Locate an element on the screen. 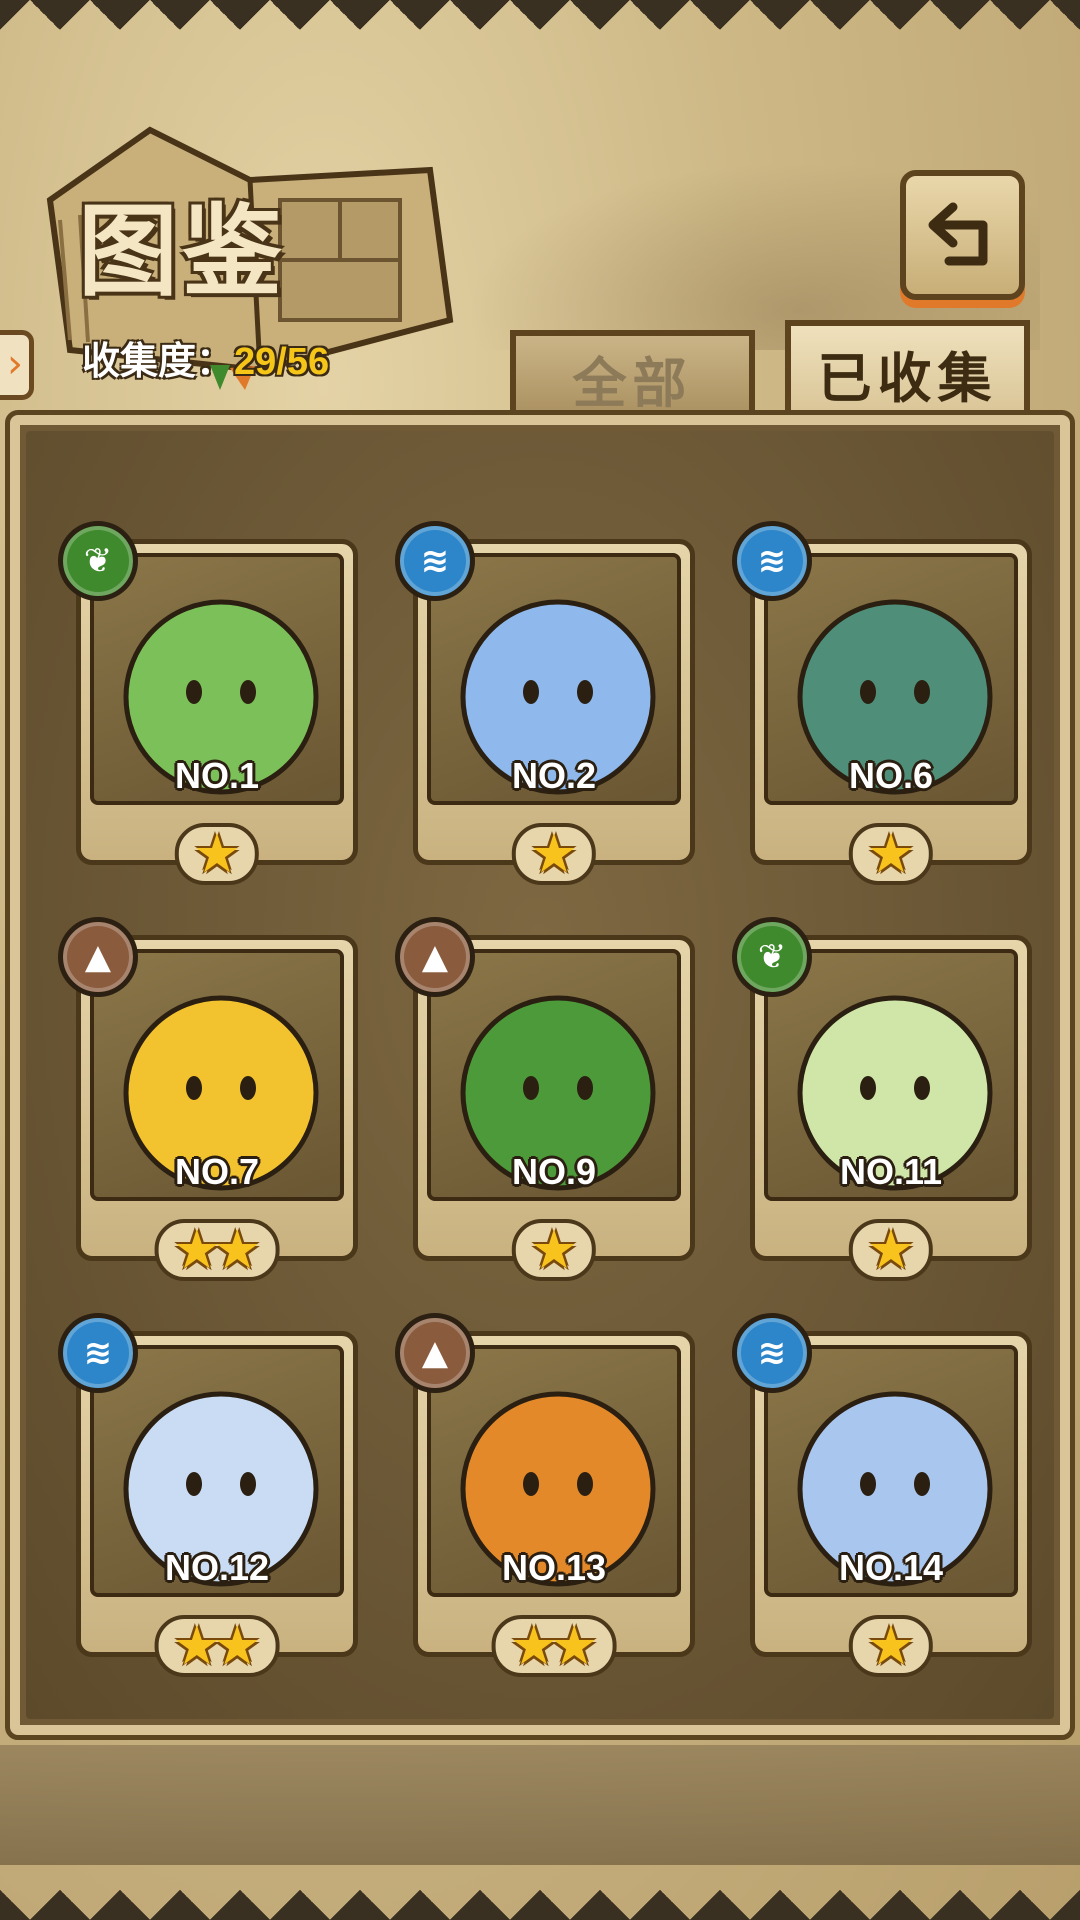  card-number: NO.6 is located at coordinates (891, 775).